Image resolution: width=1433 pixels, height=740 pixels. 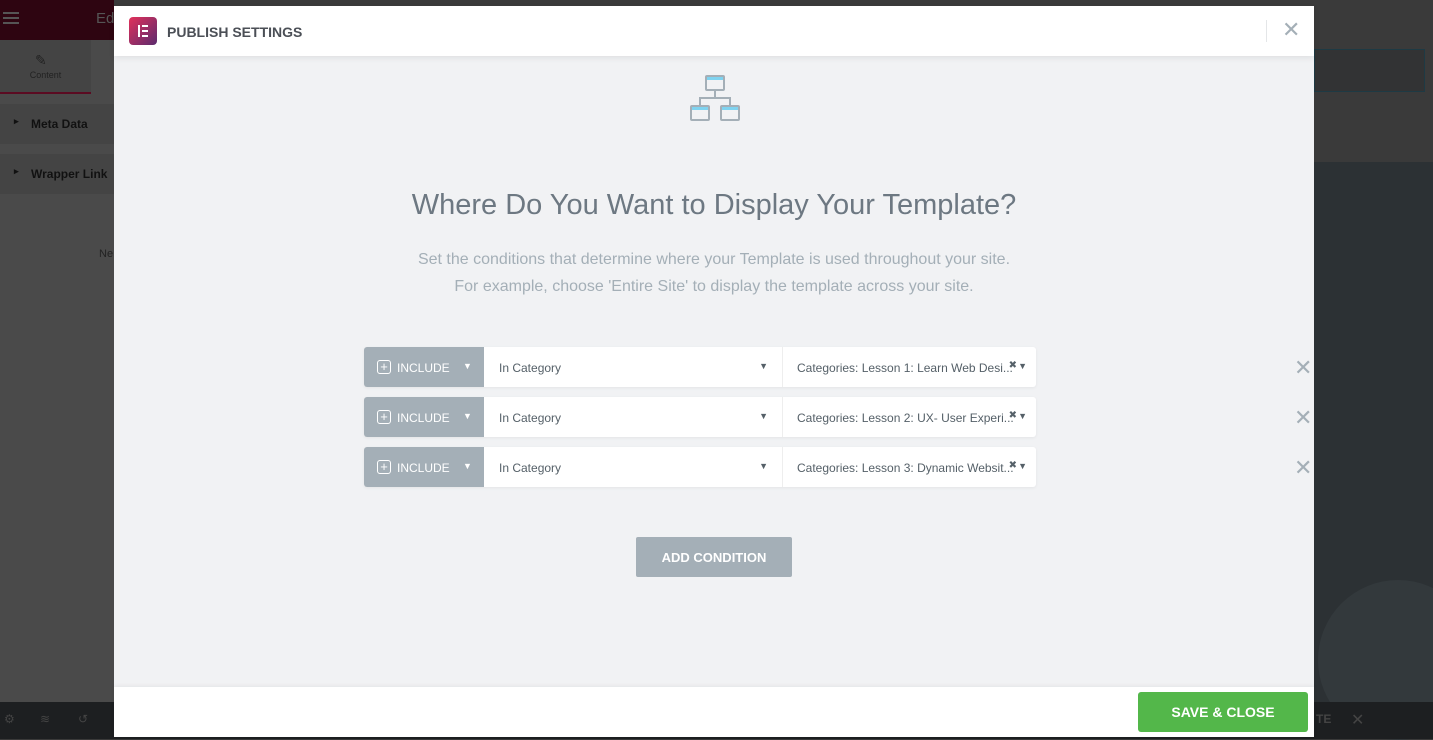 I want to click on editor-panel: Ed ✎ Content Meta Data Wrapper Link Ne, so click(x=57, y=369).